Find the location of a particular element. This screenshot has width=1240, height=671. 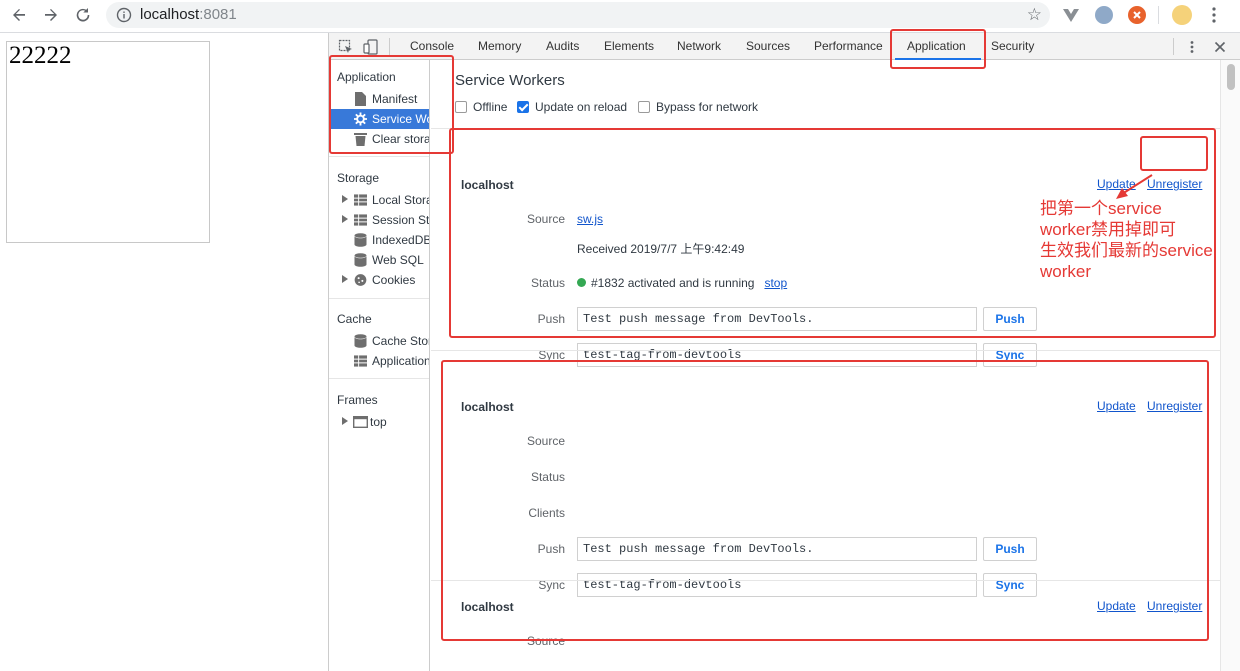

annotation-line: 把第一个service is located at coordinates (1101, 208).